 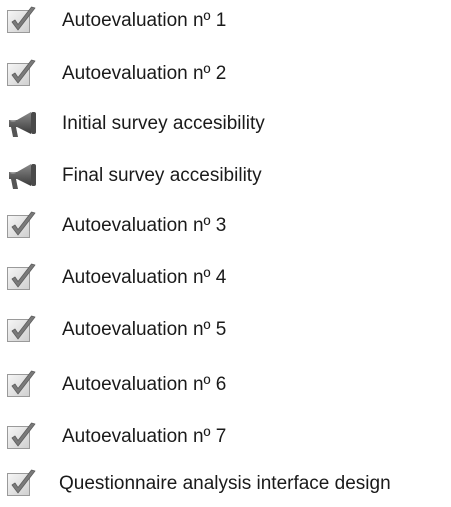 I want to click on activity-item-autoevaluation-5: Autoevaluation nº 5, so click(x=225, y=332).